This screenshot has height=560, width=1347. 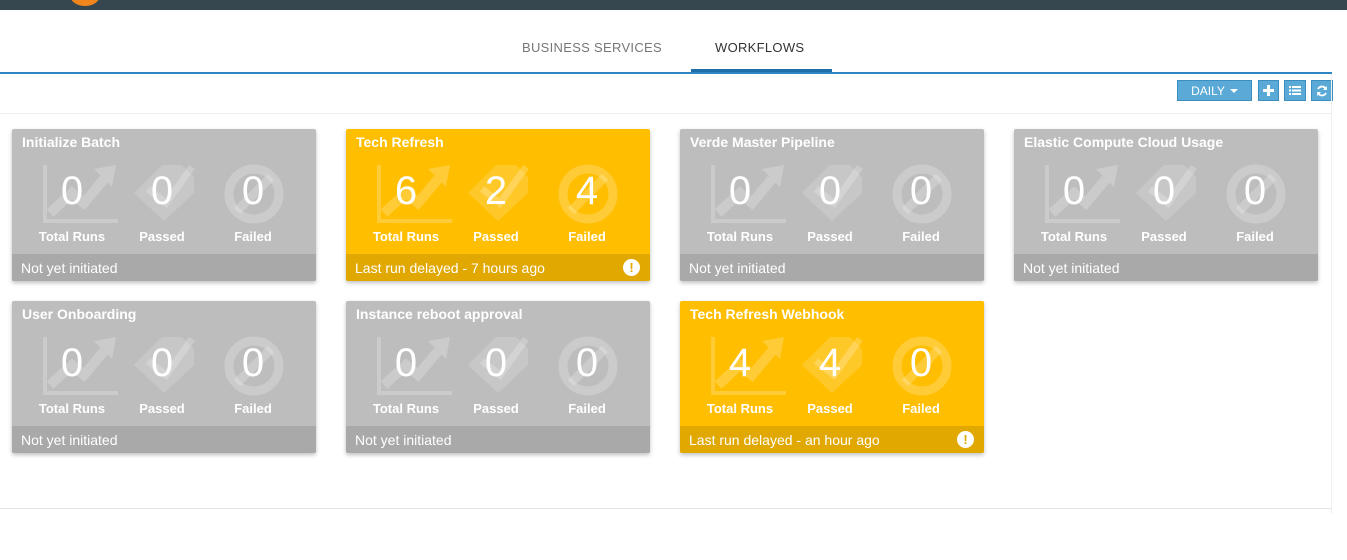 What do you see at coordinates (85, 3) in the screenshot?
I see `app-logo` at bounding box center [85, 3].